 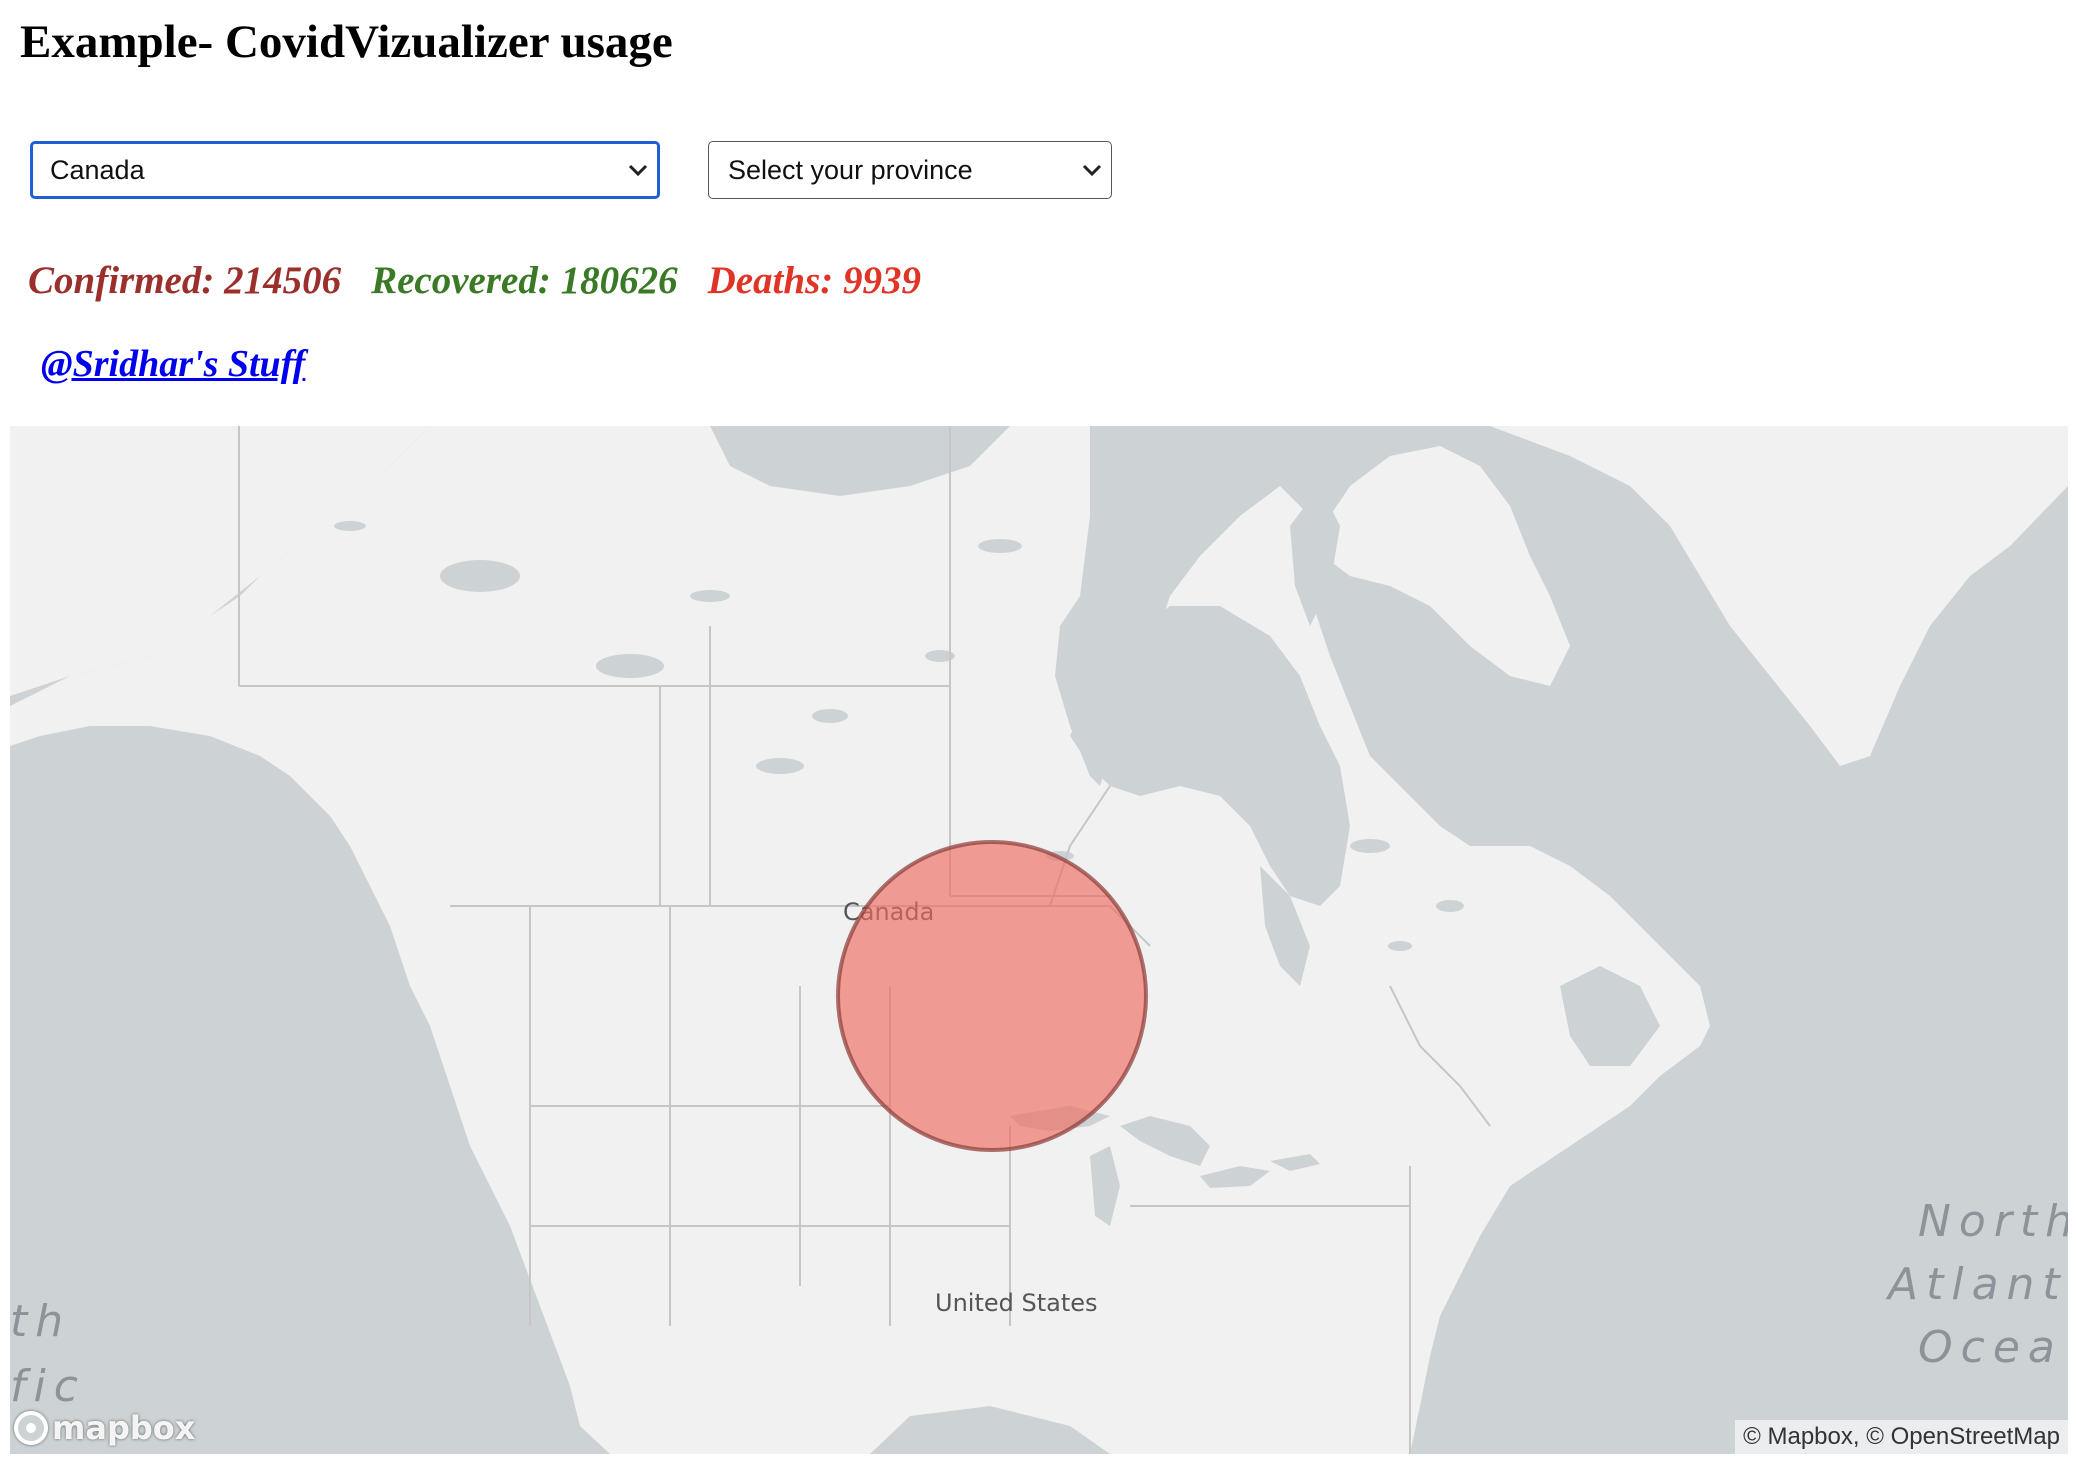 I want to click on united-states-label: United States, so click(x=1016, y=1303).